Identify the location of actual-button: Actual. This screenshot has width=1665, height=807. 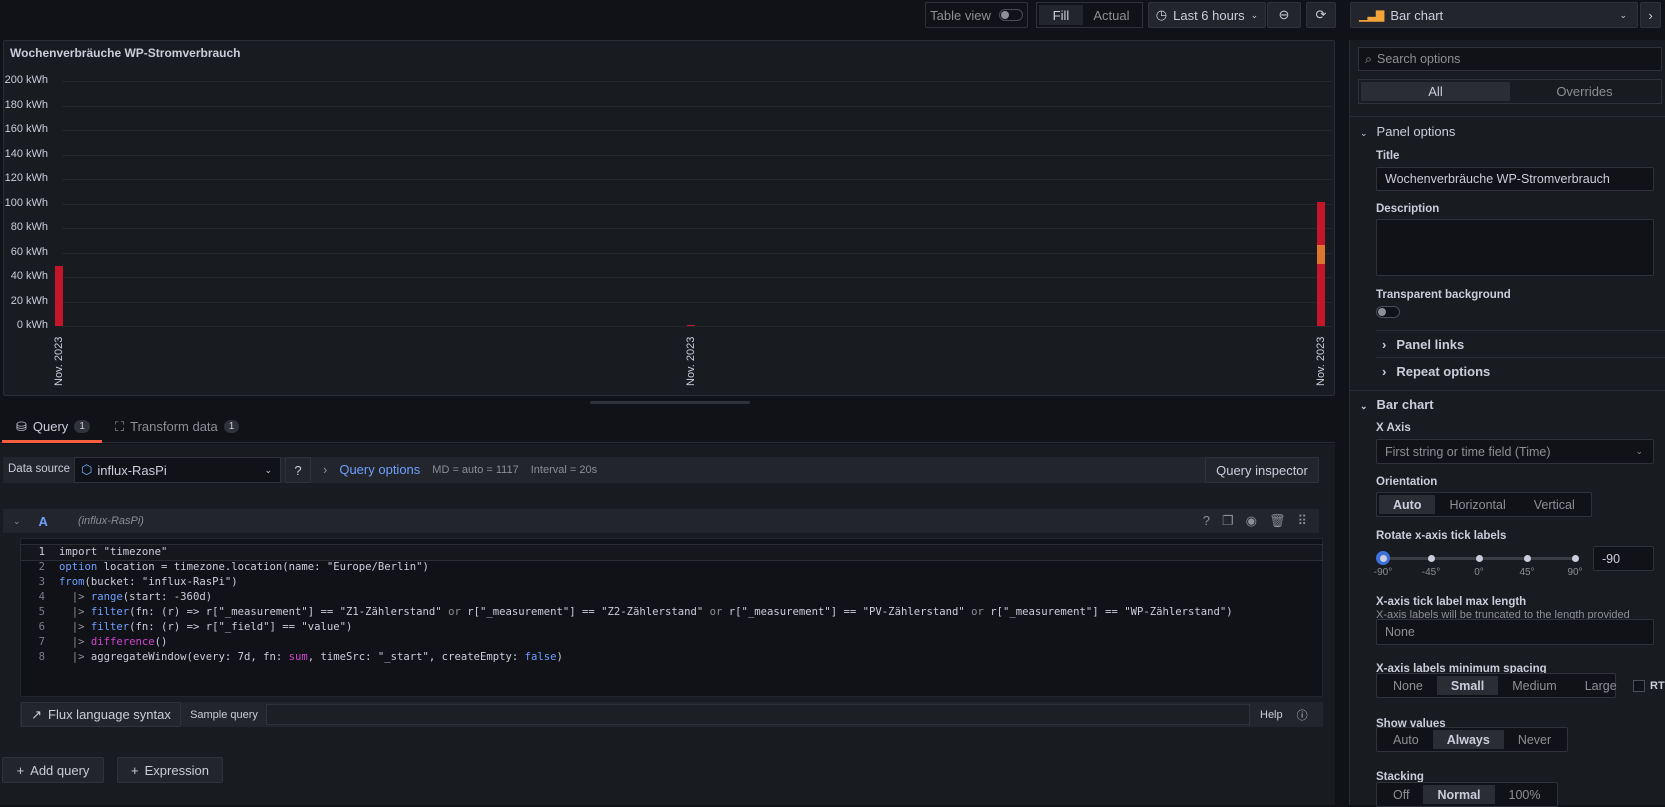
(1111, 15).